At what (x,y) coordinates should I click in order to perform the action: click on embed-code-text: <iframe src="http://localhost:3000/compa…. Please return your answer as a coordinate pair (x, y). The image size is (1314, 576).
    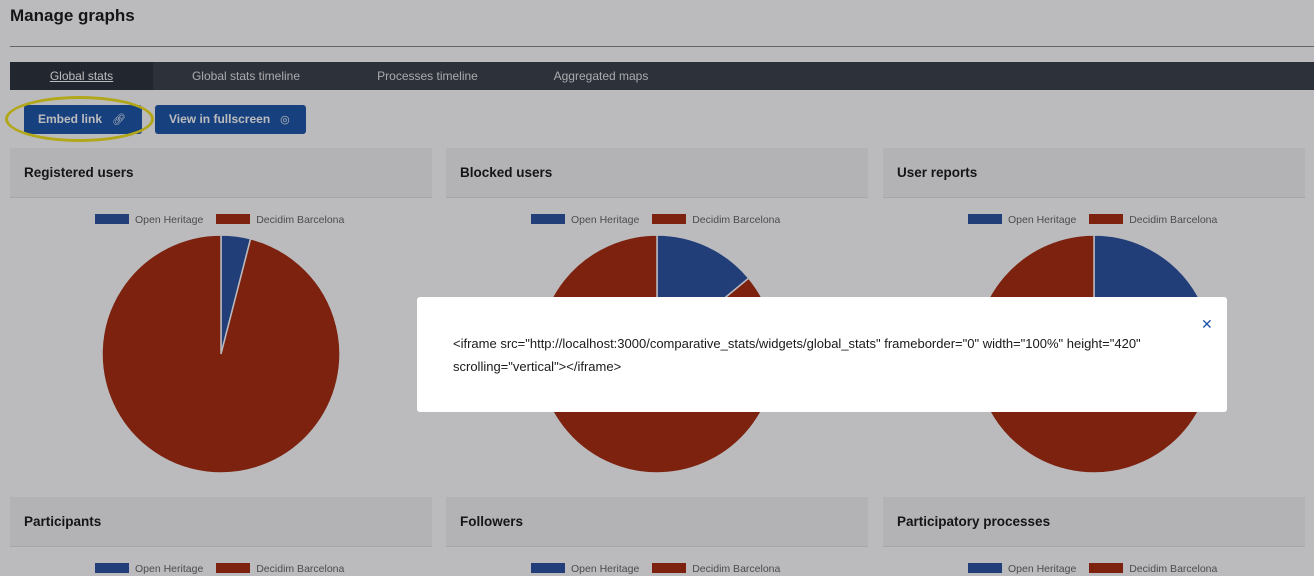
    Looking at the image, I should click on (825, 355).